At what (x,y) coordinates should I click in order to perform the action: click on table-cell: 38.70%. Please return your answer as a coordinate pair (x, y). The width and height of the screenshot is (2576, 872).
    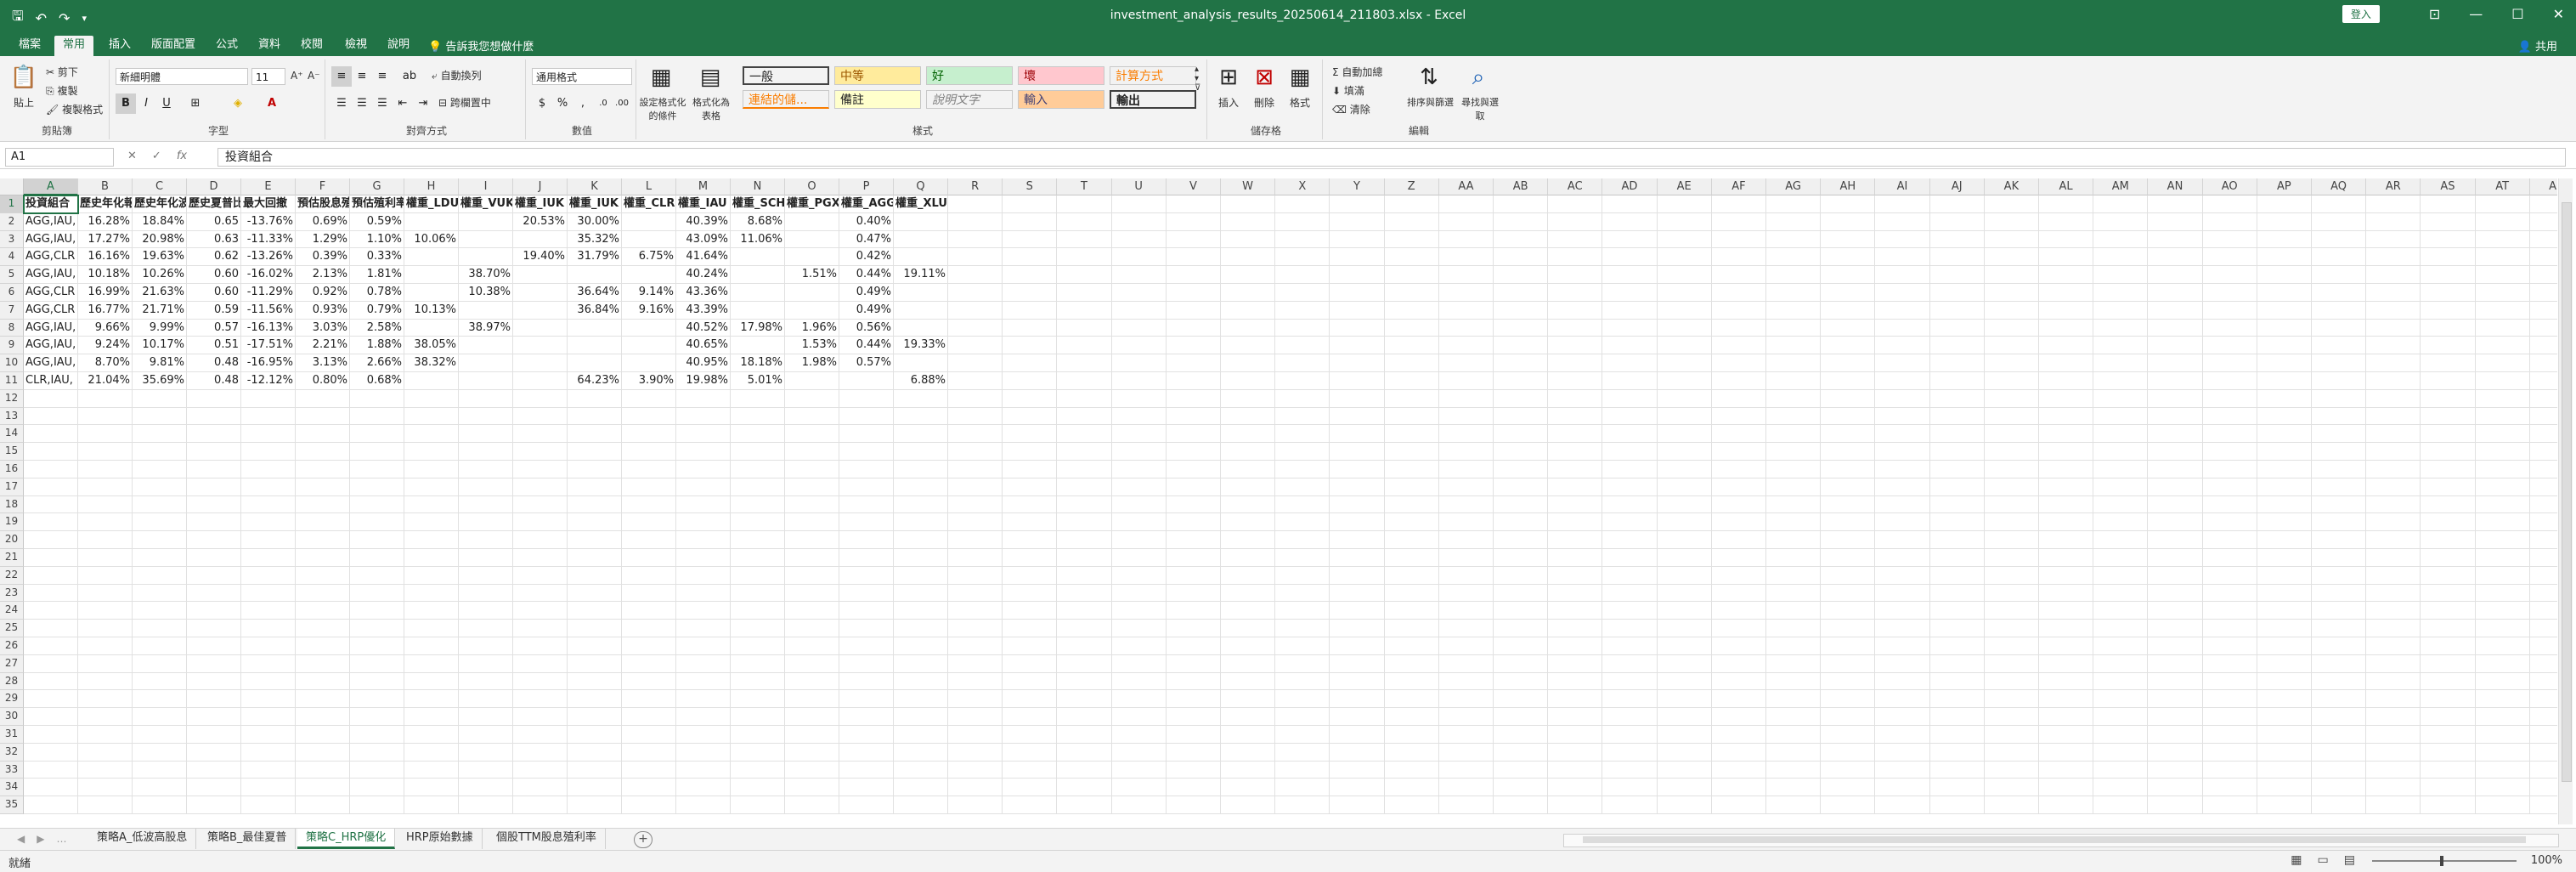
    Looking at the image, I should click on (486, 275).